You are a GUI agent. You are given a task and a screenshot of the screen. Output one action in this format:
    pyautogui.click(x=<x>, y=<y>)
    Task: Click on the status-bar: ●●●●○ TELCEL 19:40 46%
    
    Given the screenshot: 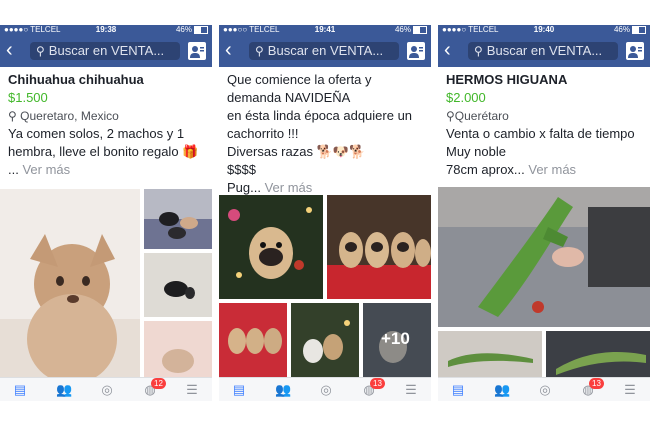 What is the action you would take?
    pyautogui.click(x=544, y=30)
    